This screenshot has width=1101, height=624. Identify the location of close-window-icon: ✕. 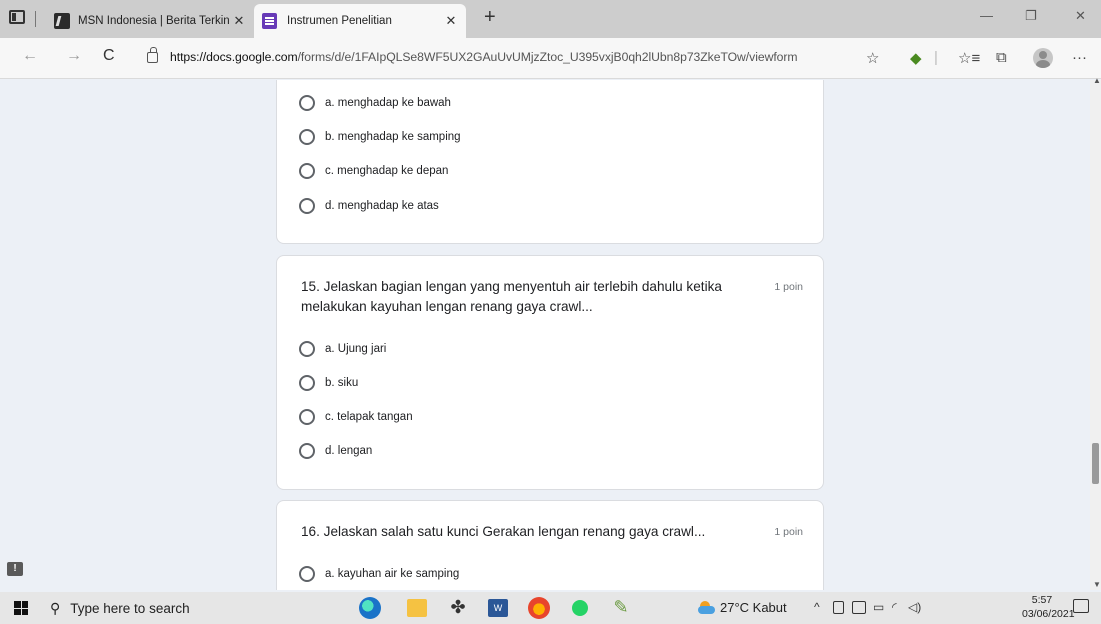
(1080, 16).